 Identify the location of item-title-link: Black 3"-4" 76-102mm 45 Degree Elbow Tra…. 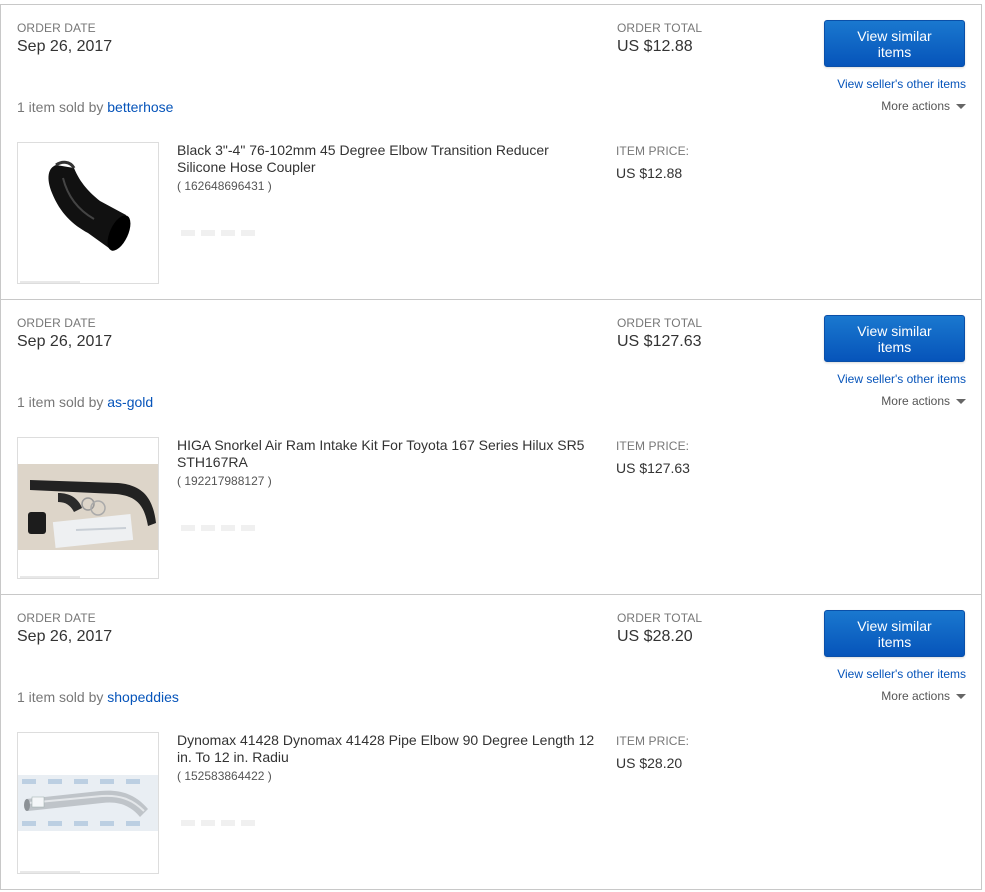
(387, 159).